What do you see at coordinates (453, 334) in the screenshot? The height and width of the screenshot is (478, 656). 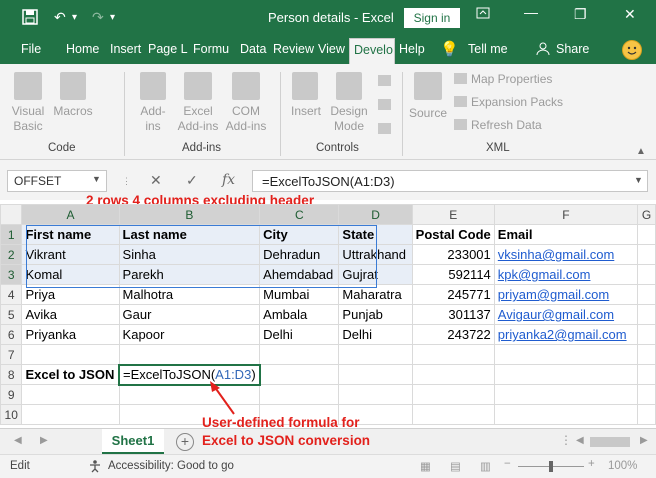 I see `cell-E6: 243722` at bounding box center [453, 334].